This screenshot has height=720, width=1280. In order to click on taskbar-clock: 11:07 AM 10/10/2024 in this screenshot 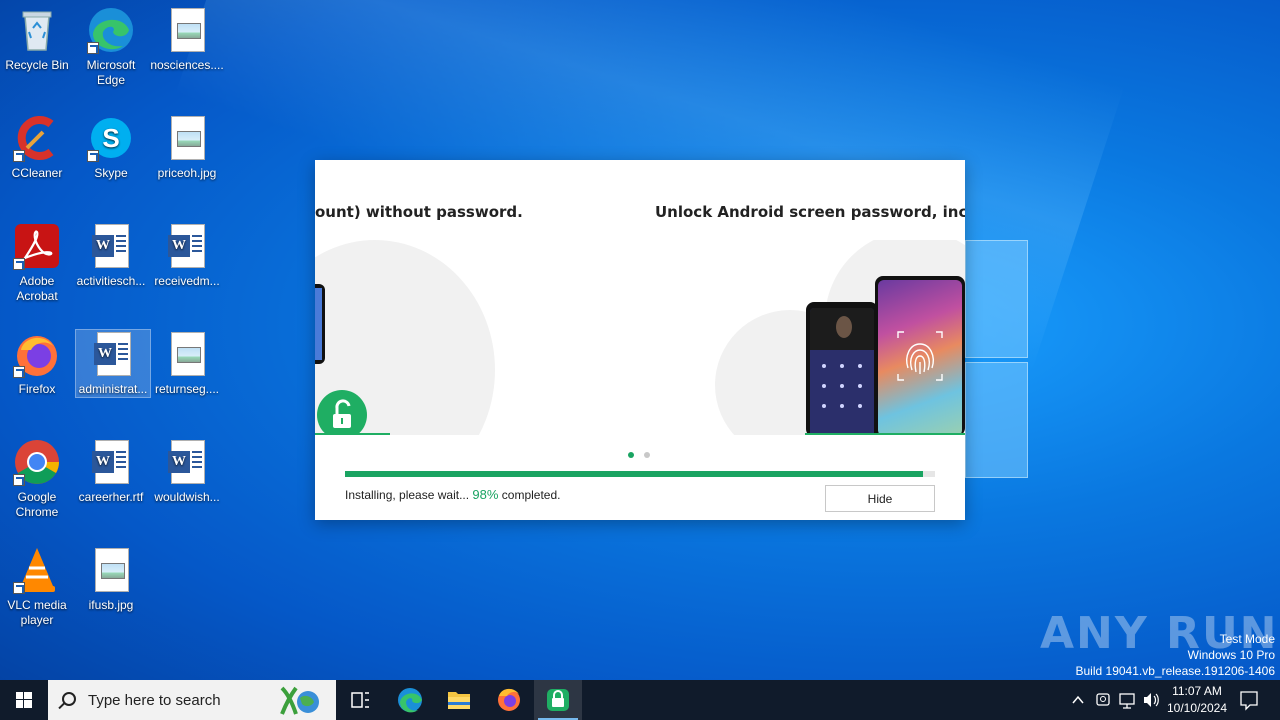, I will do `click(1197, 700)`.